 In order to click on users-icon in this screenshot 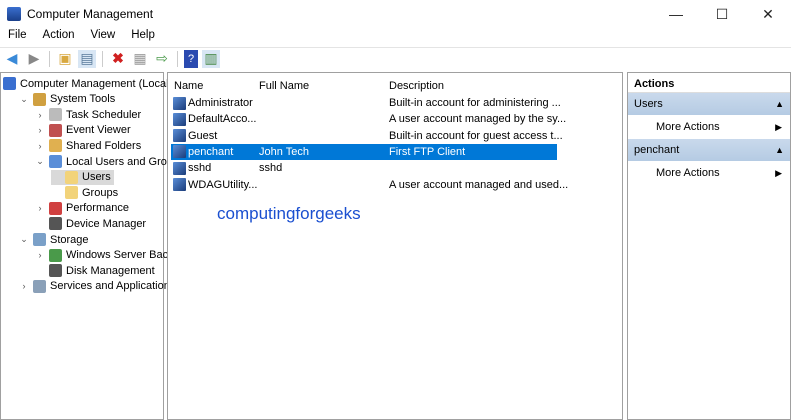, I will do `click(55, 161)`.